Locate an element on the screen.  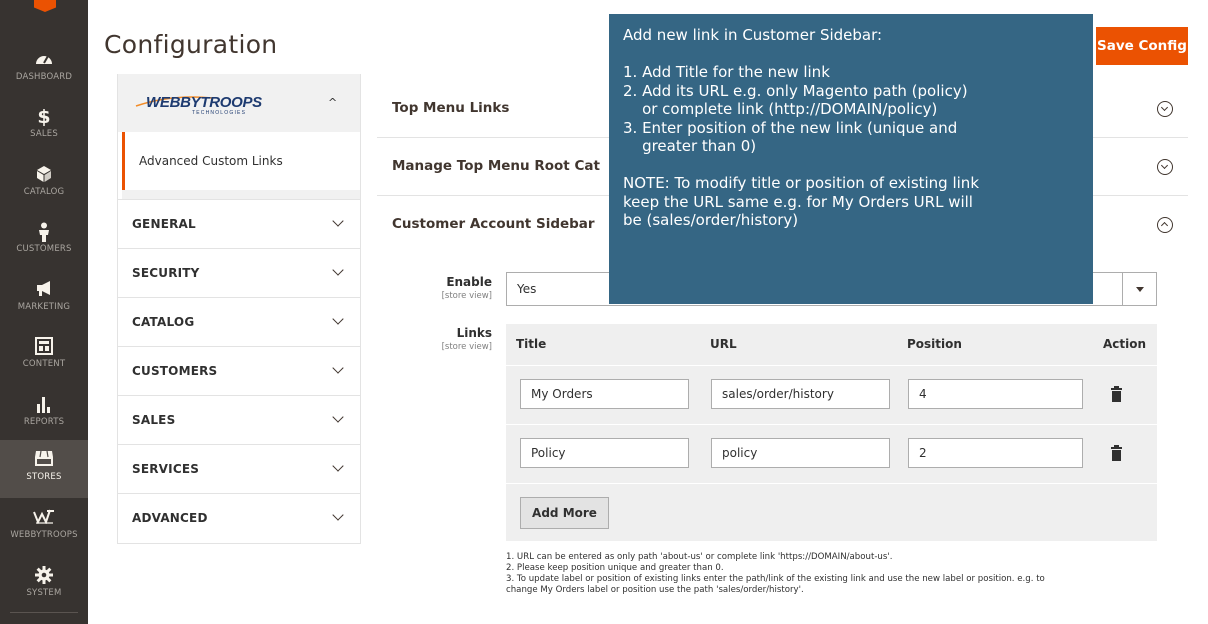
gauge-icon is located at coordinates (44, 60).